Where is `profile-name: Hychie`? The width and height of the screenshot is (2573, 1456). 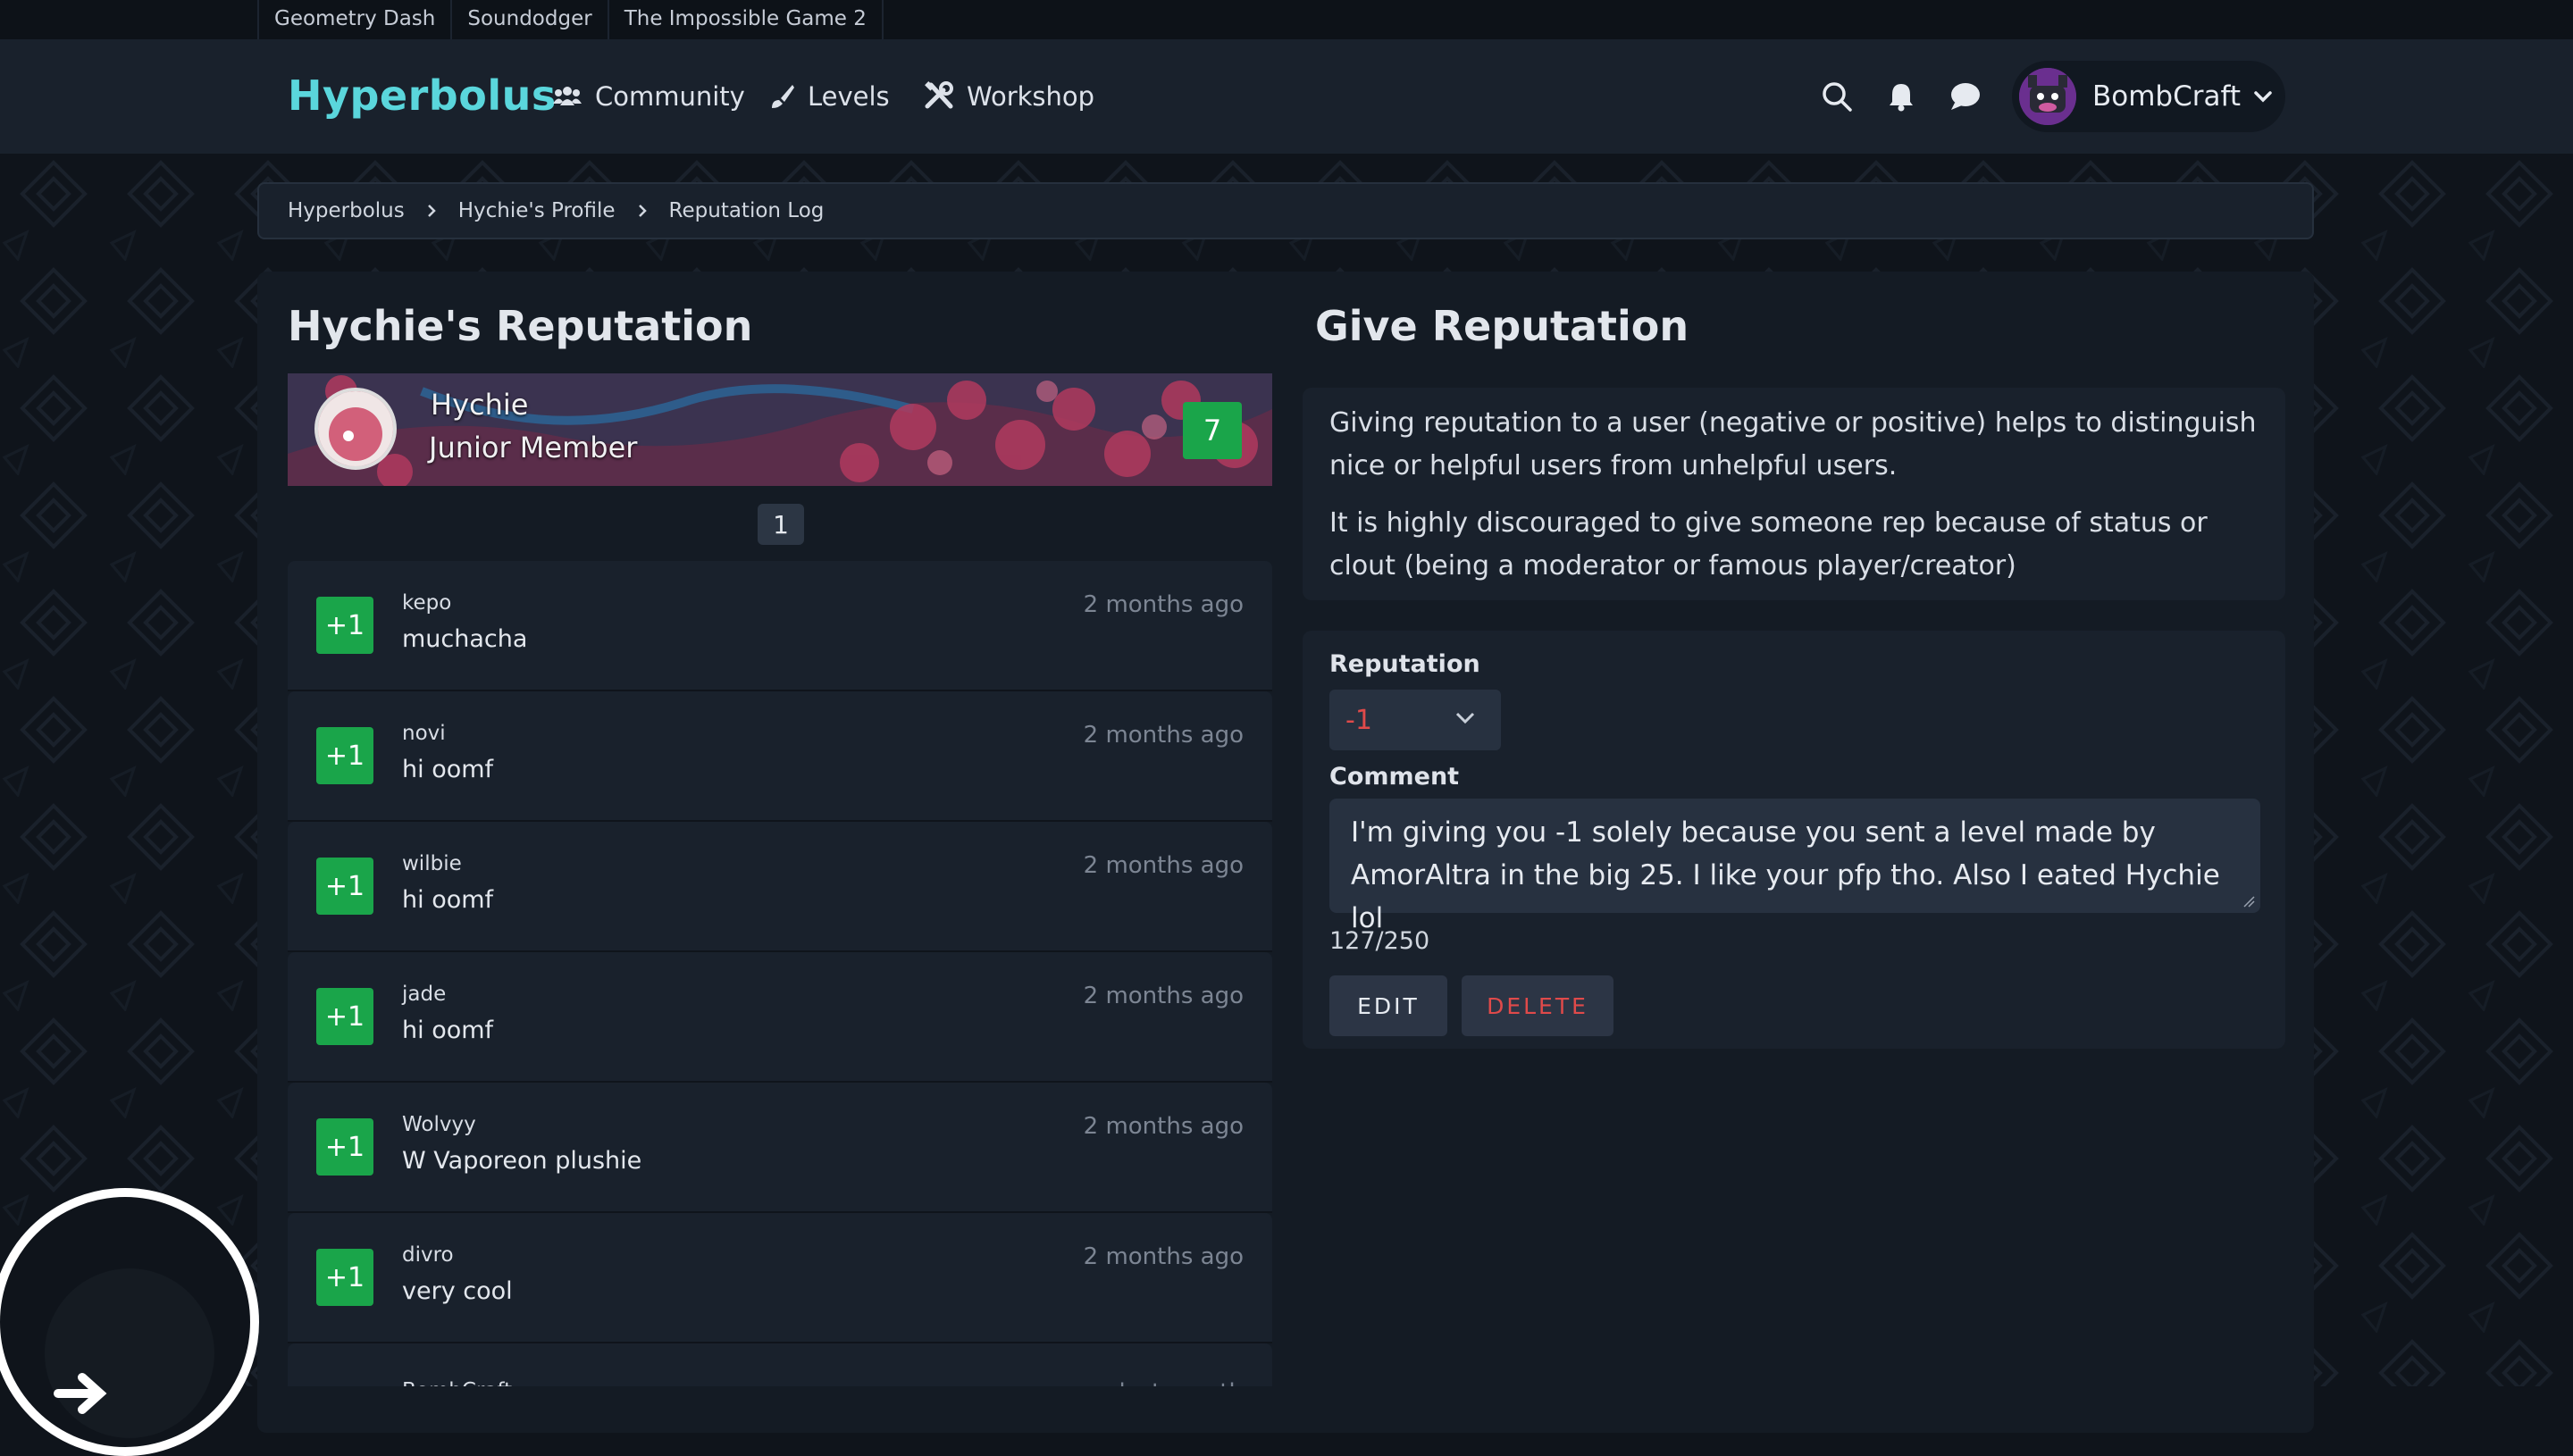
profile-name: Hychie is located at coordinates (480, 405).